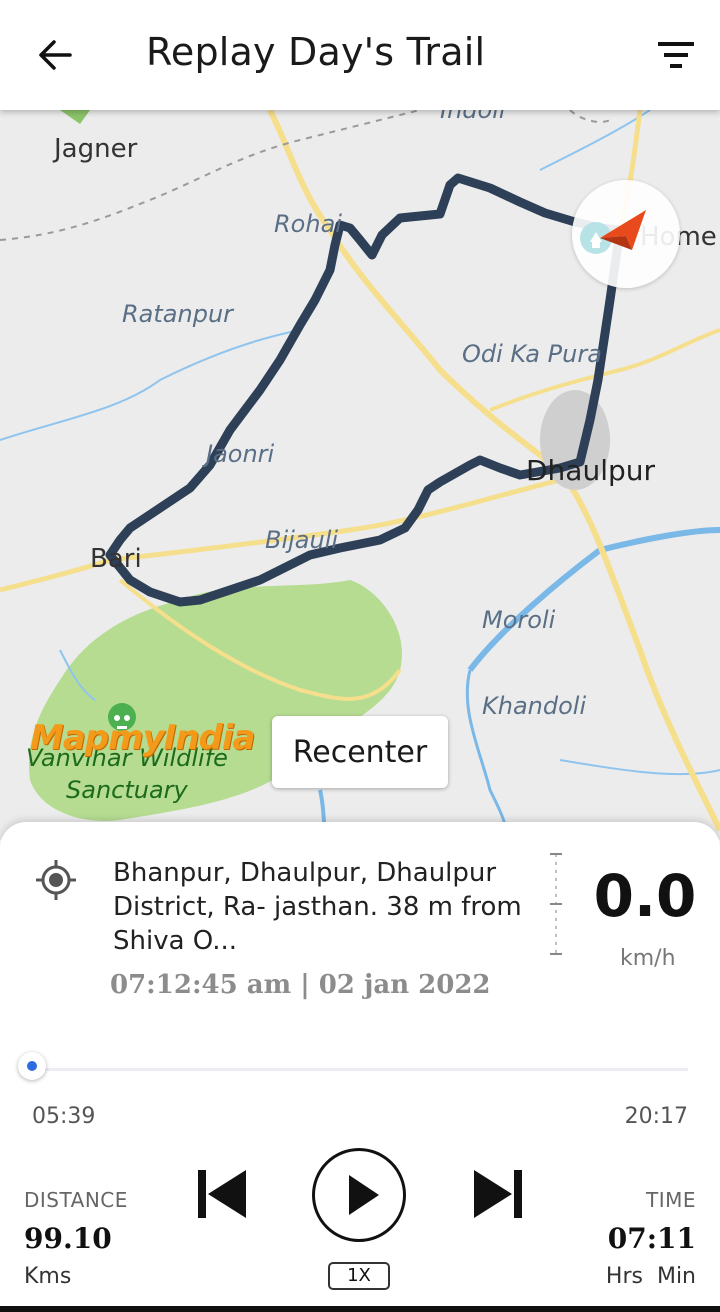 The image size is (720, 1312). Describe the element at coordinates (142, 738) in the screenshot. I see `mapmyindia-logo: MapmyIndia` at that location.